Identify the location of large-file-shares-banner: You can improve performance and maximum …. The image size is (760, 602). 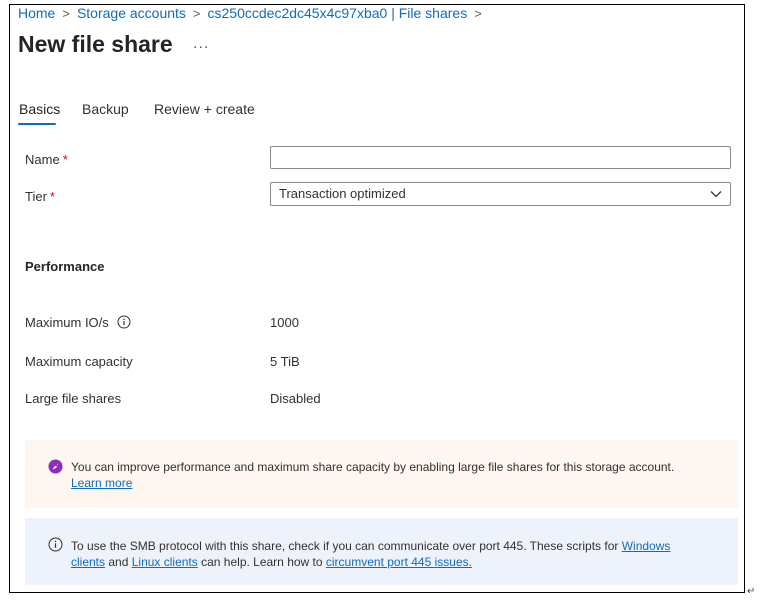
(381, 474).